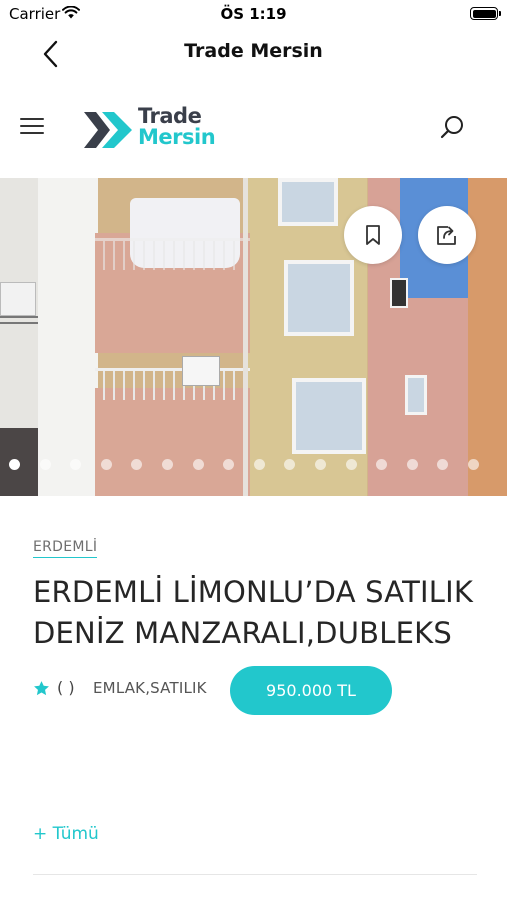 The width and height of the screenshot is (507, 900). Describe the element at coordinates (66, 834) in the screenshot. I see `show-all-link: + Tümü` at that location.